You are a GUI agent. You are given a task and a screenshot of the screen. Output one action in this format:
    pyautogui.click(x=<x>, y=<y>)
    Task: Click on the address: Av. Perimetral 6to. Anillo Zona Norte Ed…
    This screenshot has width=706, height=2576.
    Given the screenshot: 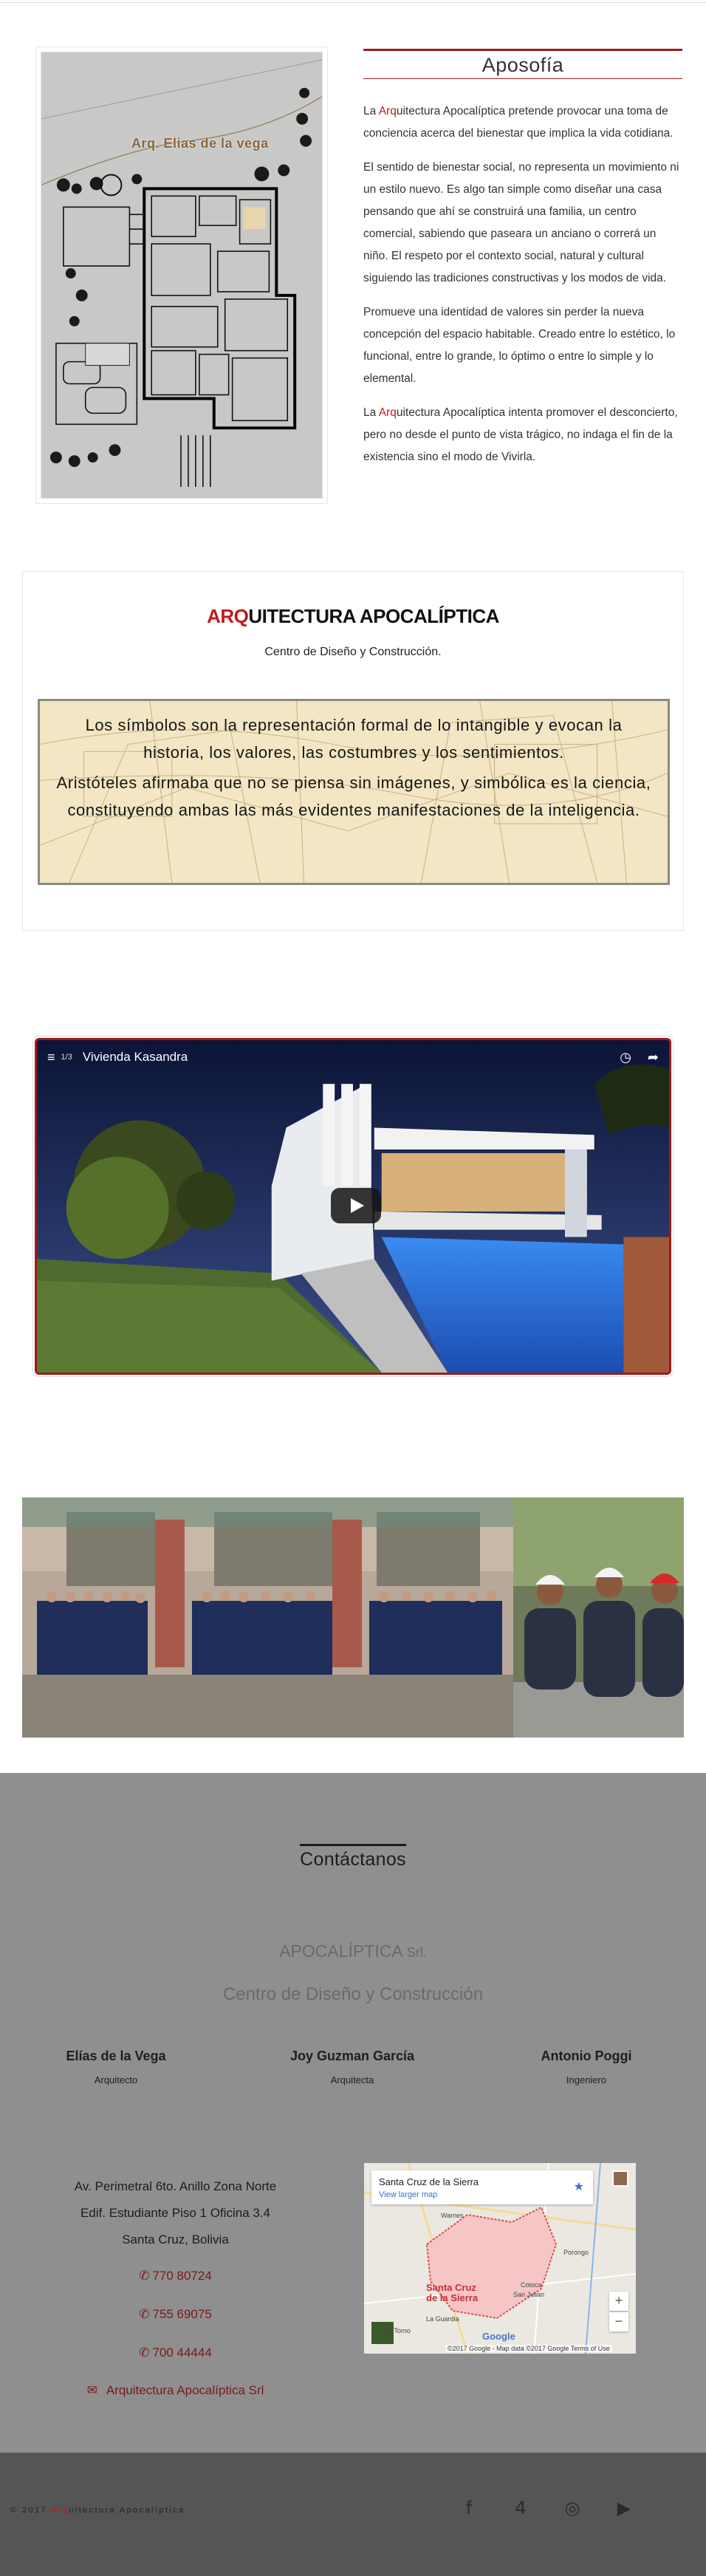 What is the action you would take?
    pyautogui.click(x=175, y=2213)
    